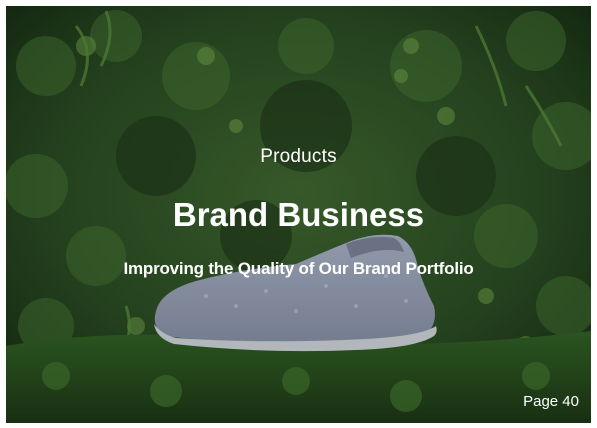 The image size is (597, 428). What do you see at coordinates (551, 401) in the screenshot?
I see `page-number: Page 40` at bounding box center [551, 401].